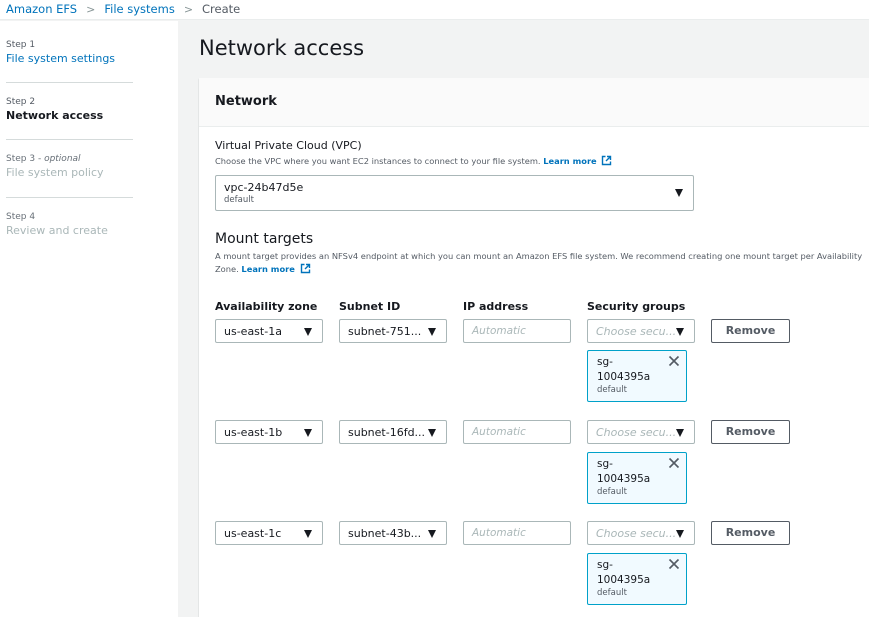 The image size is (869, 617). I want to click on wizard-step-3: Step 3 - optional File system policy, so click(69, 166).